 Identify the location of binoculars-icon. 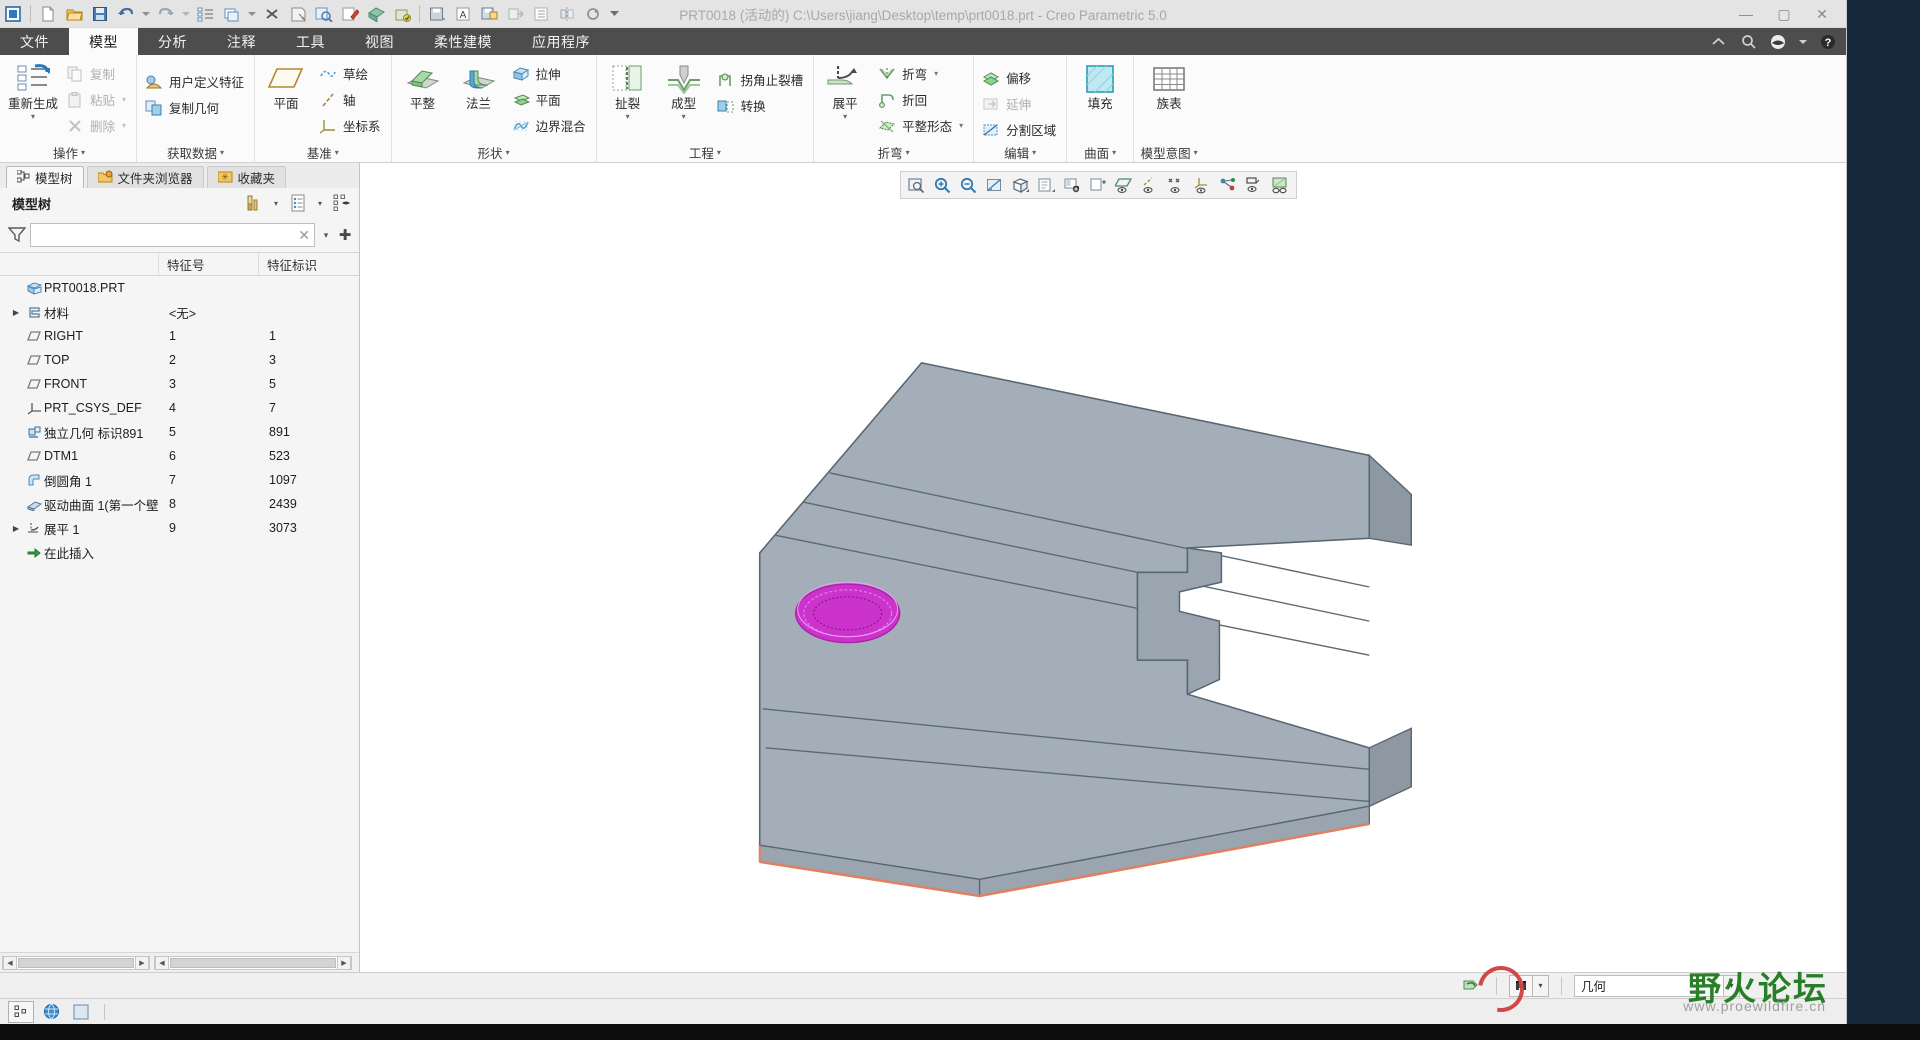
(1521, 985).